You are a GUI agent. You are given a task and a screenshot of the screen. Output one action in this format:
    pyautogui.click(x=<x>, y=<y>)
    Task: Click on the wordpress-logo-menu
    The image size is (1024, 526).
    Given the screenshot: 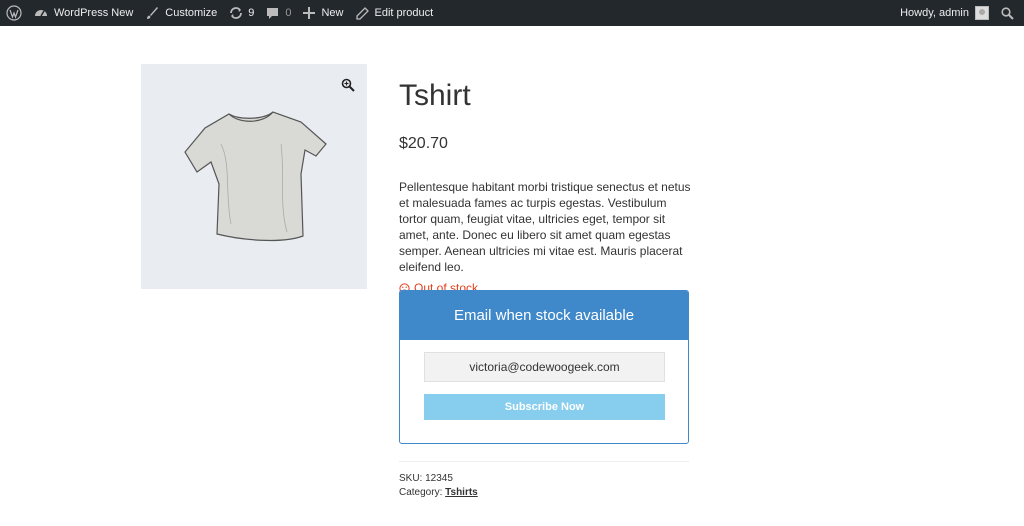 What is the action you would take?
    pyautogui.click(x=14, y=13)
    